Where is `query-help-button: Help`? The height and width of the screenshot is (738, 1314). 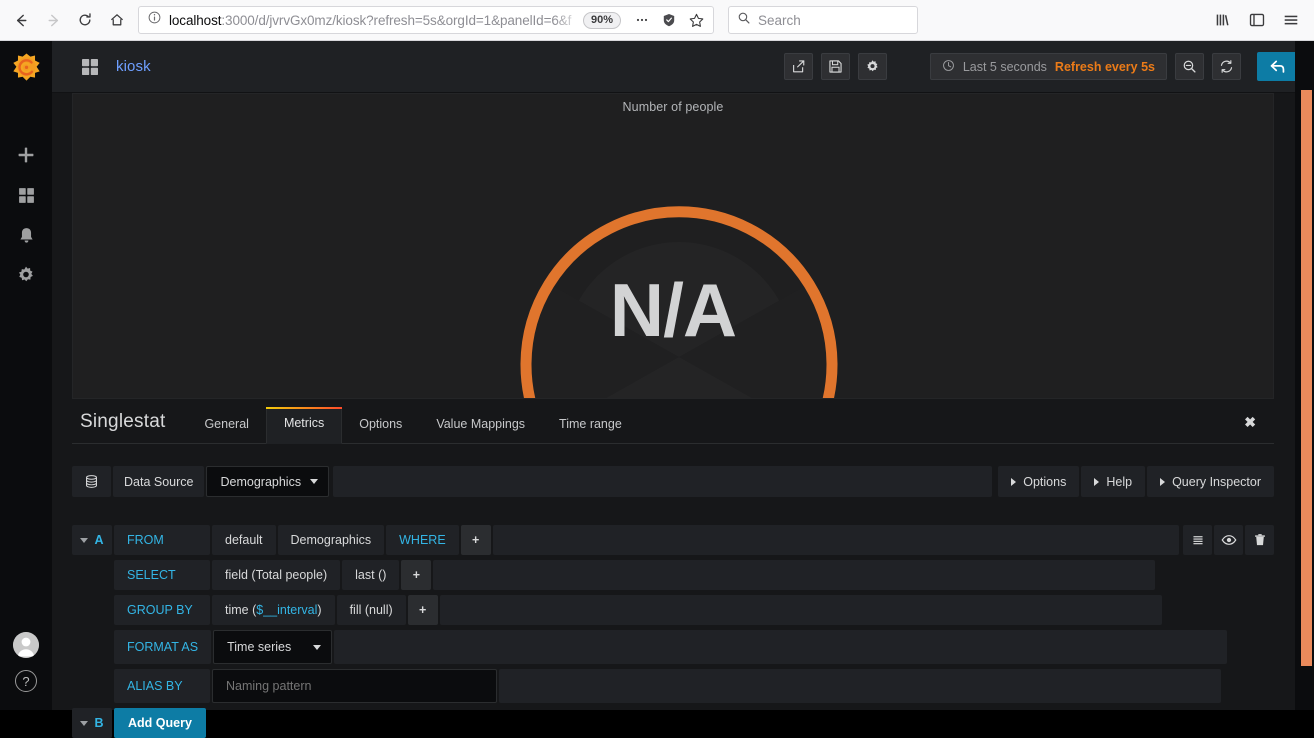 query-help-button: Help is located at coordinates (1113, 481).